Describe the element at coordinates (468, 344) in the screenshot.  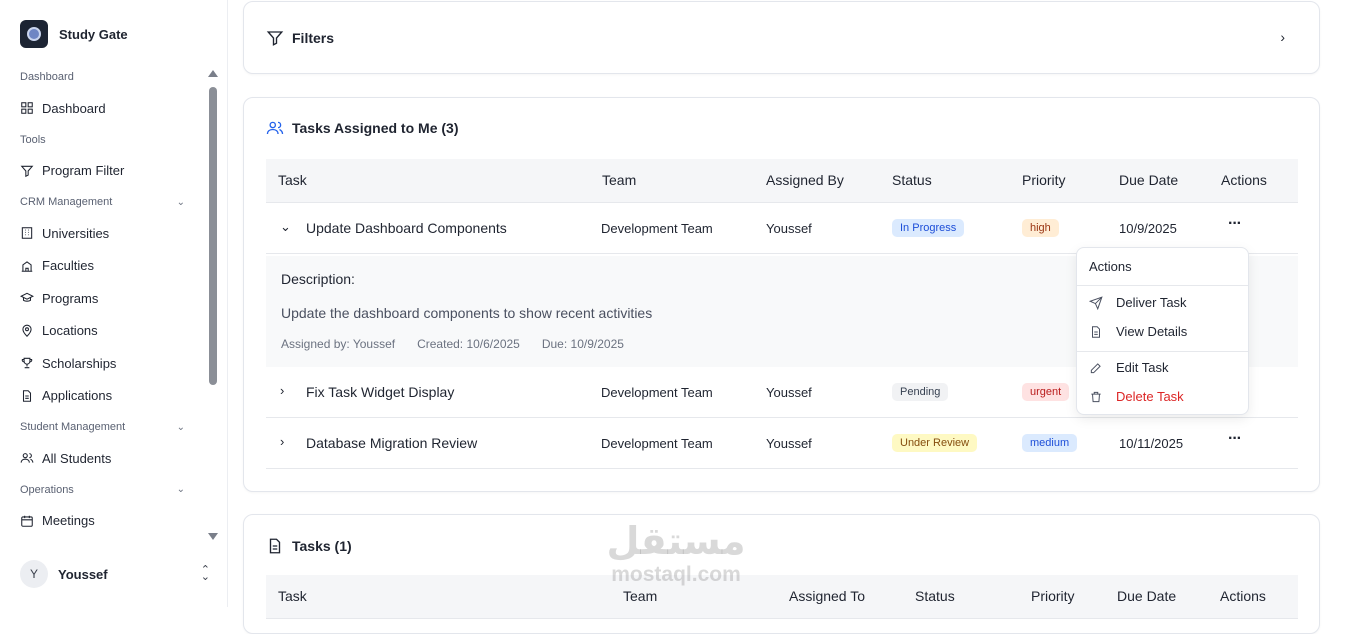
I see `meta-created: Created: 10/6/2025` at that location.